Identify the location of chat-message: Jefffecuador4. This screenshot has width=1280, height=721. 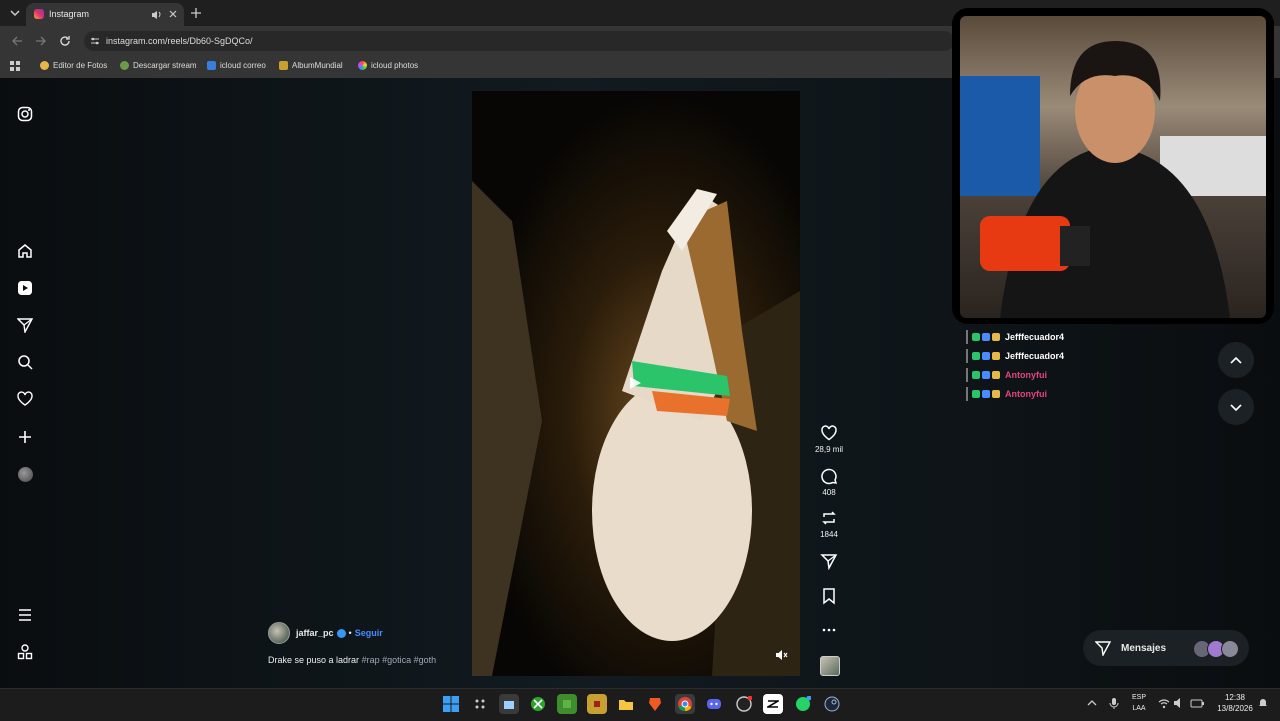
(1015, 356).